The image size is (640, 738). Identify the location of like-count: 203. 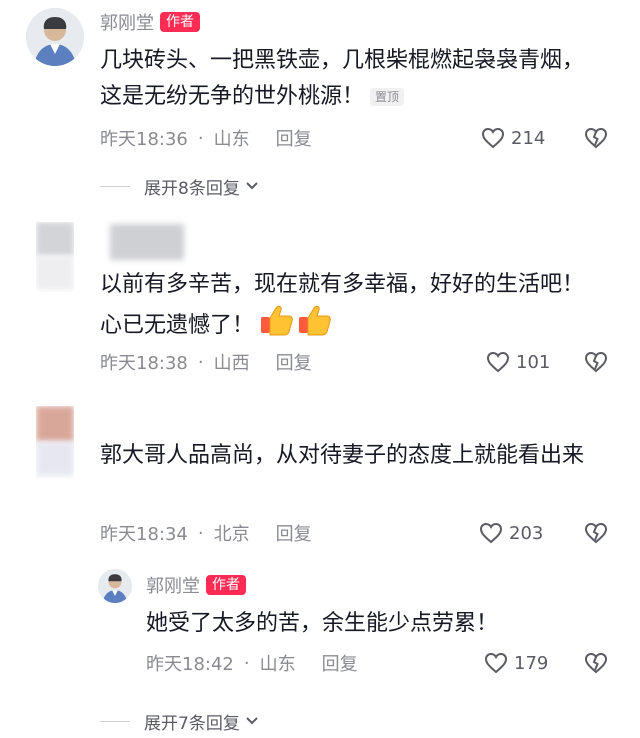
(526, 533).